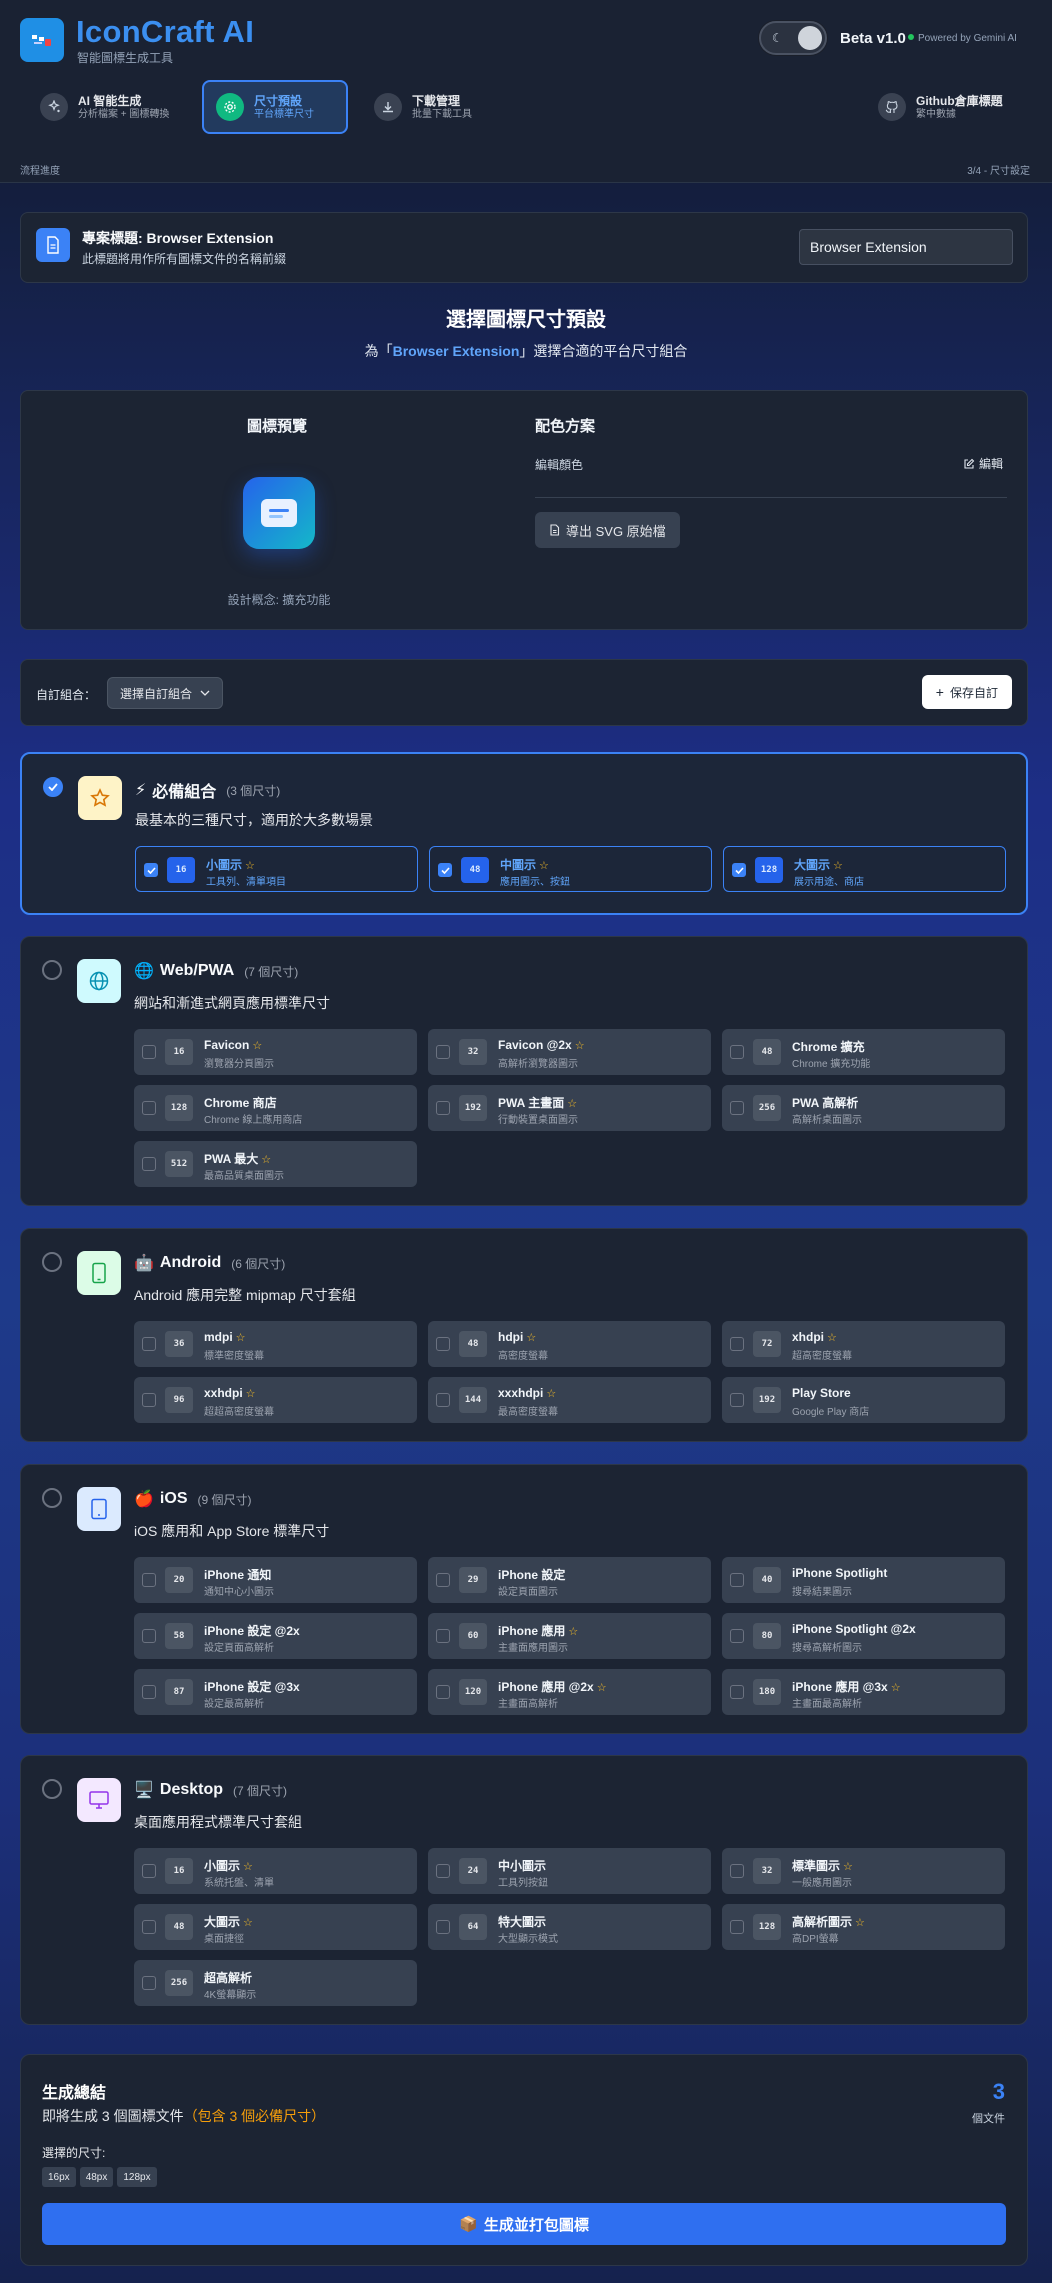  I want to click on size-option: 48 大圖示 ☆ 桌面捷徑, so click(275, 1927).